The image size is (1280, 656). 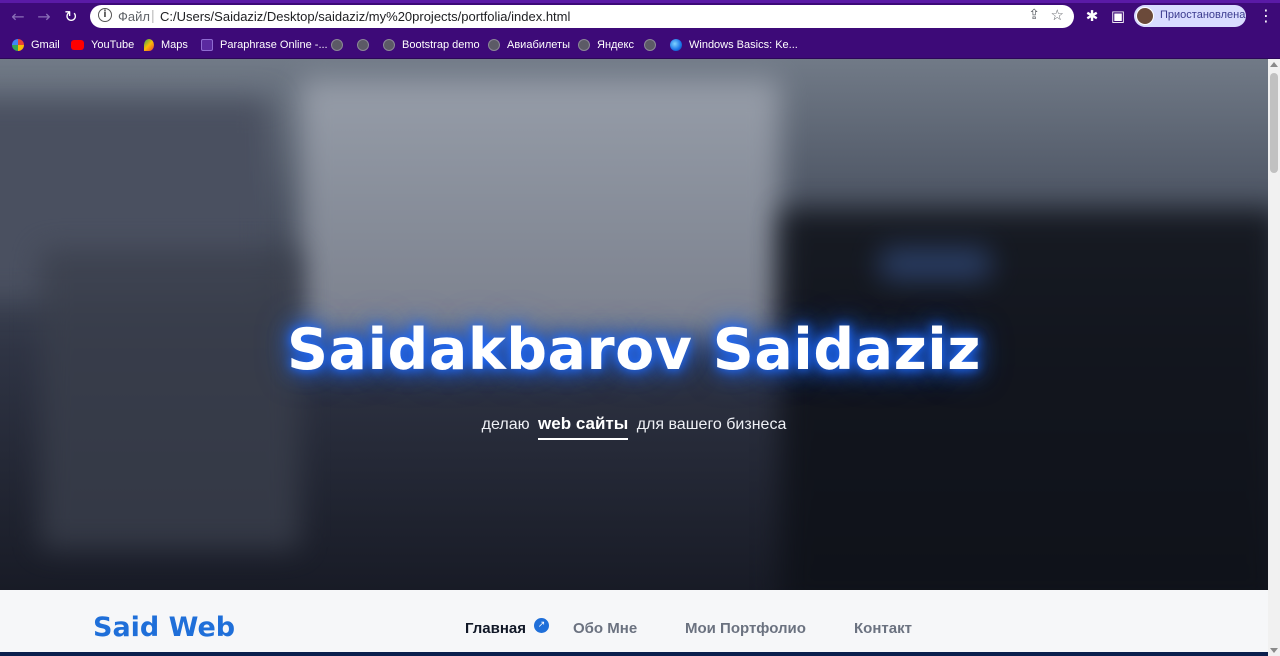 I want to click on nav-link-about: Обо Мне, so click(x=605, y=628).